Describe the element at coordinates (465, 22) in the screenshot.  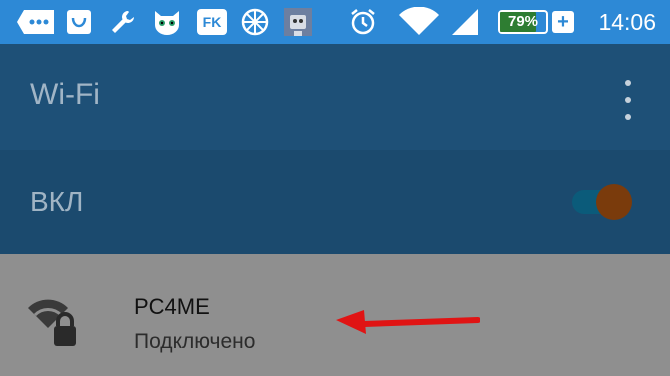
I see `cell-signal-icon` at that location.